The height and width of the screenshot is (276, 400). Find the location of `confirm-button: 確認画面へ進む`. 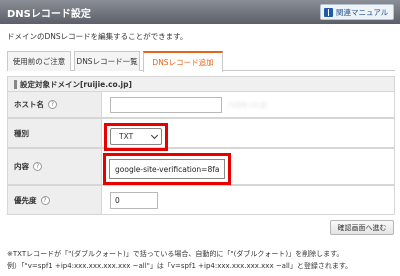

confirm-button: 確認画面へ進む is located at coordinates (362, 227).